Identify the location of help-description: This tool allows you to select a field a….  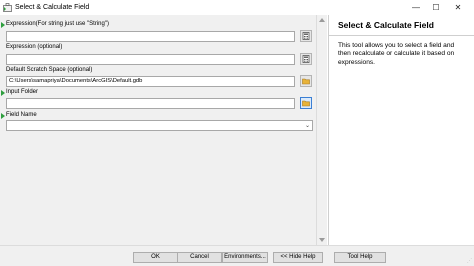
(396, 54).